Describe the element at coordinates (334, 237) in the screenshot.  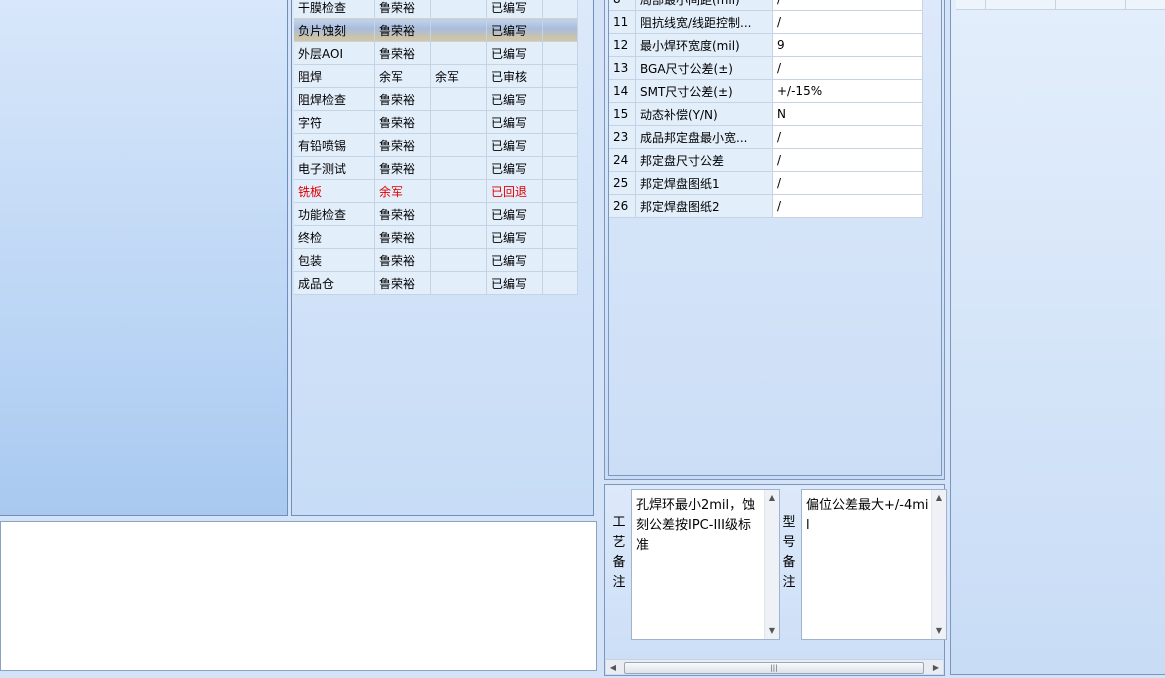
I see `step-cell: 终检` at that location.